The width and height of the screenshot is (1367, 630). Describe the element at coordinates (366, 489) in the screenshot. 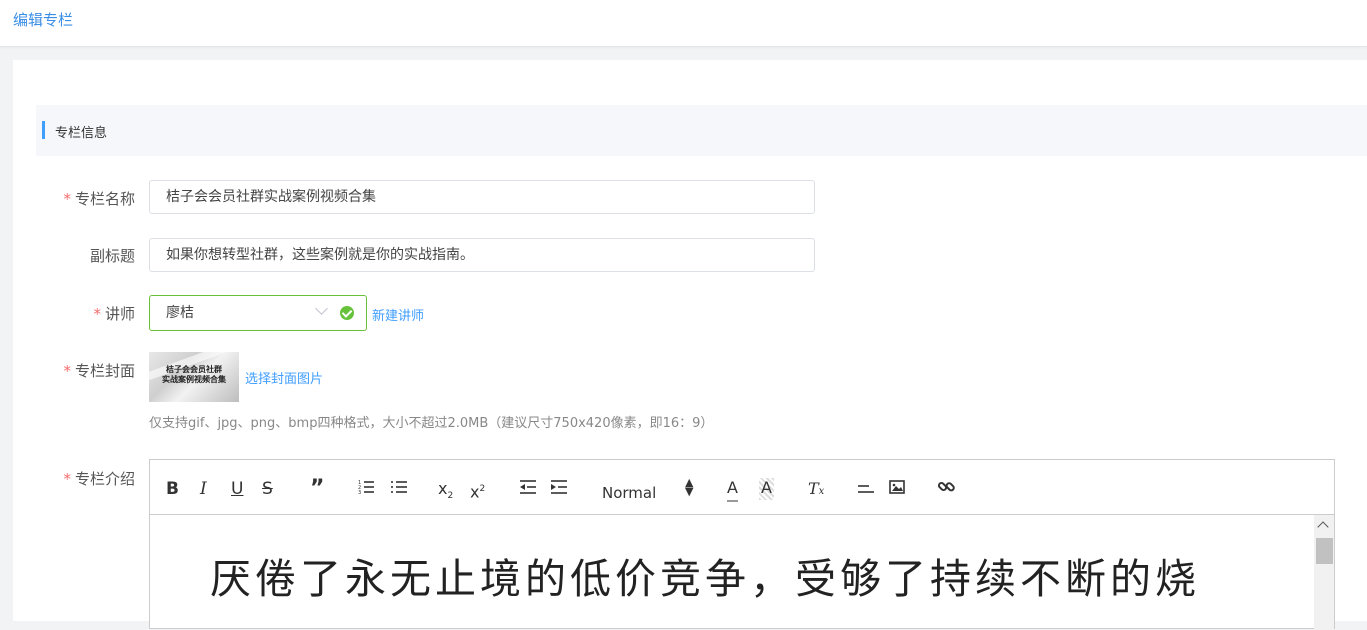

I see `ordered-list-icon: 123` at that location.